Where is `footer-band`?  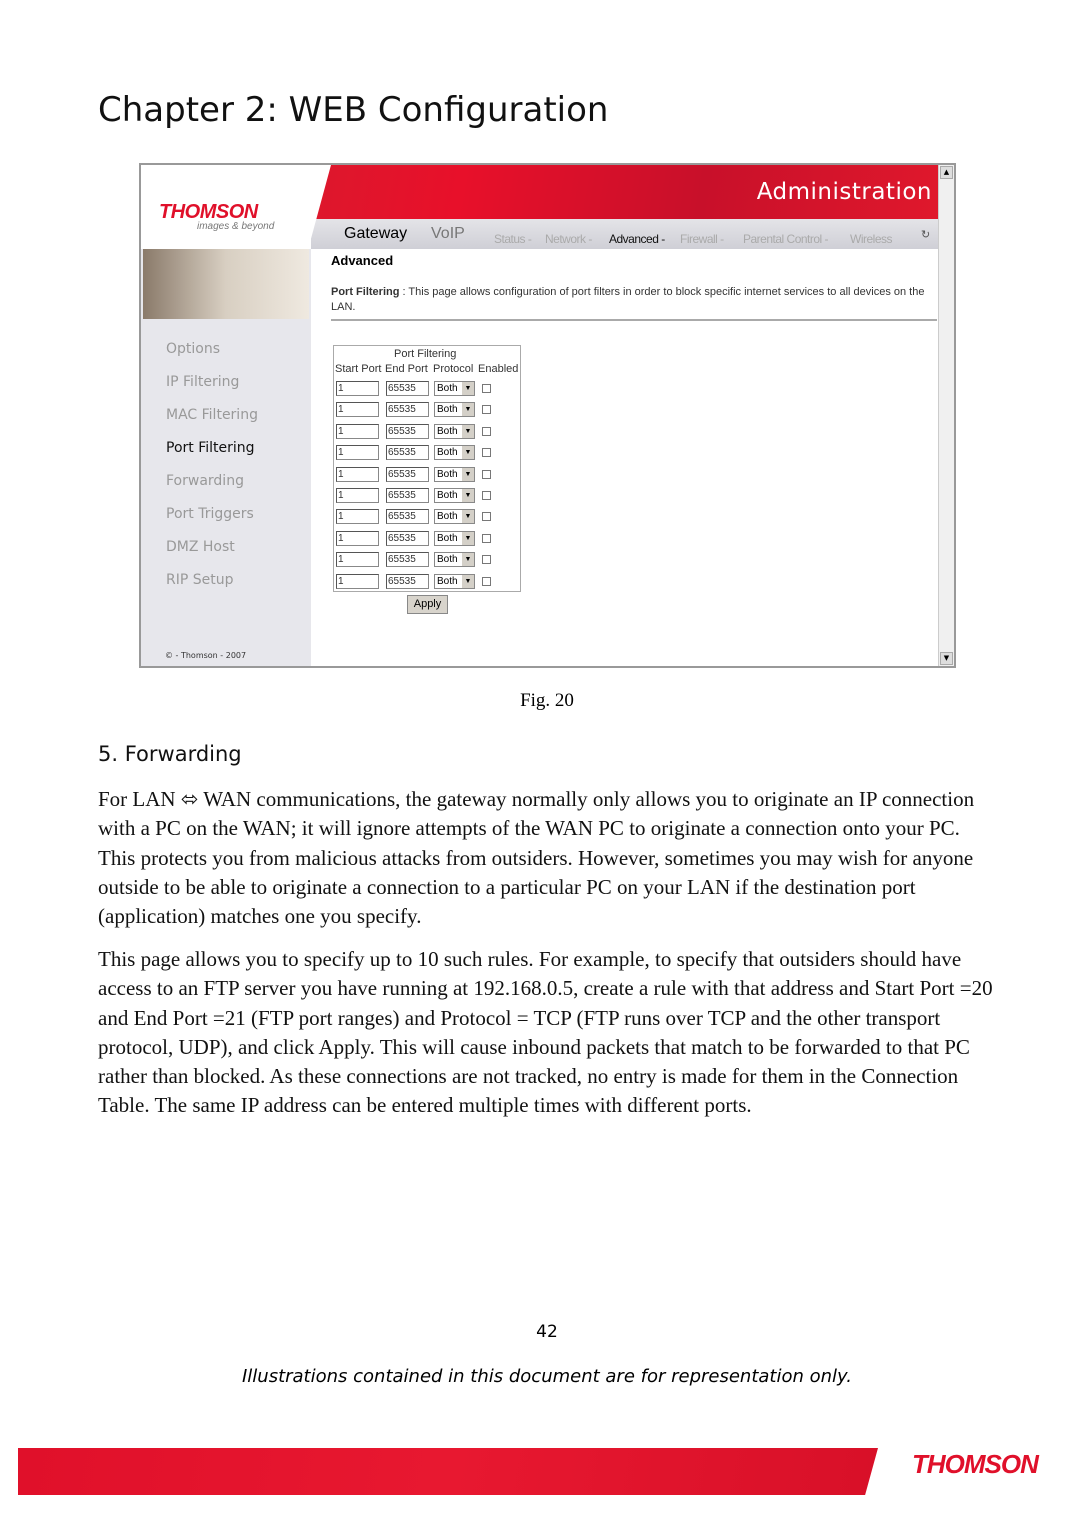 footer-band is located at coordinates (448, 1471).